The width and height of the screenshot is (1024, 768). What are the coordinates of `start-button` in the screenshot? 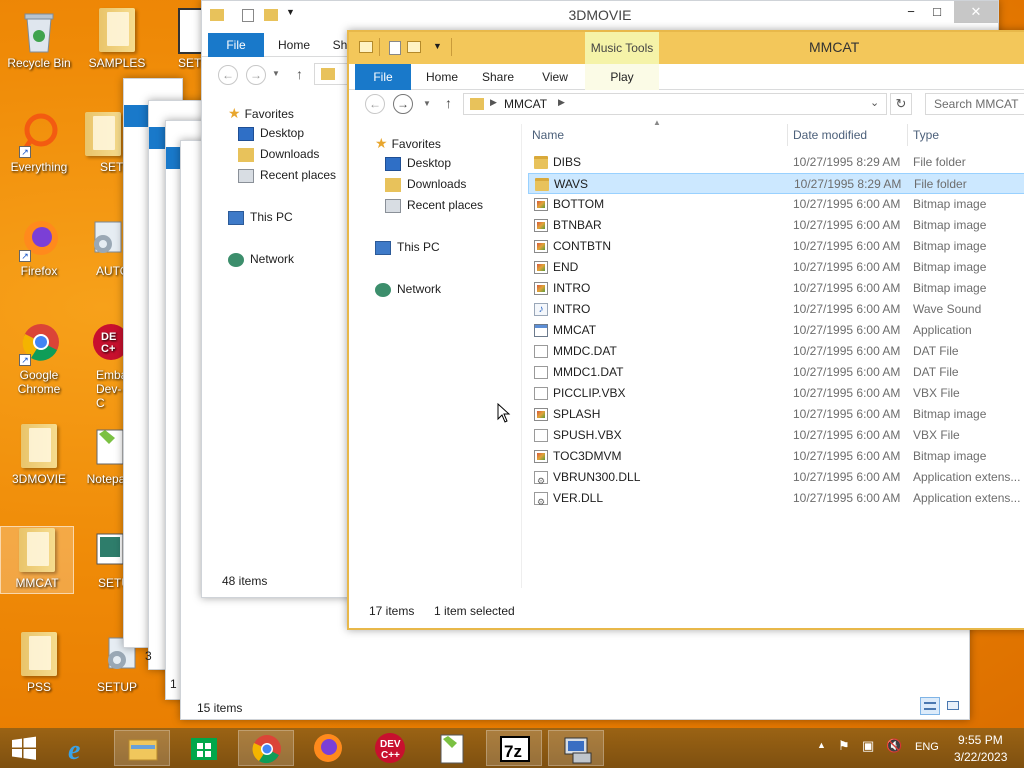 It's located at (24, 748).